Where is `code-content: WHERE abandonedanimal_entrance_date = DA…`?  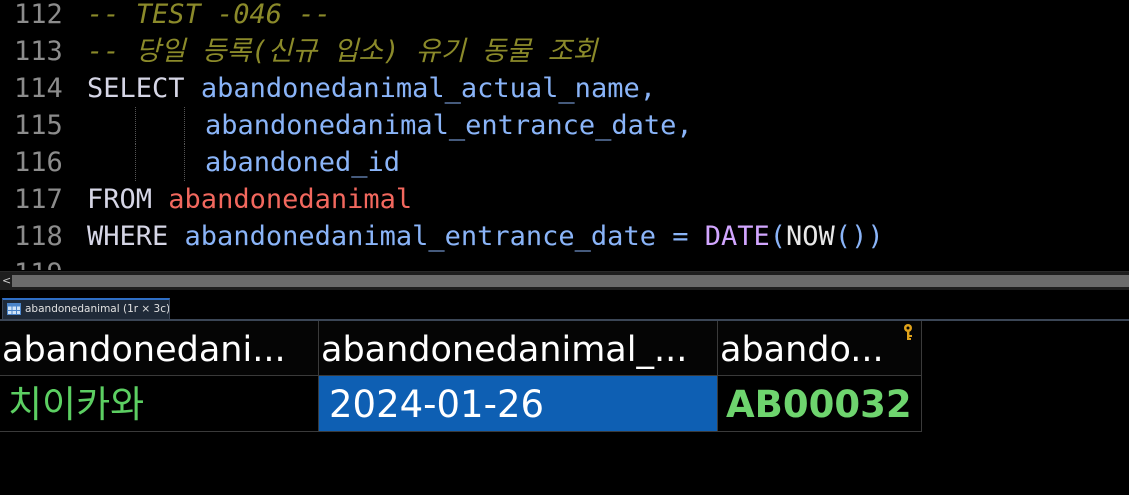
code-content: WHERE abandonedanimal_entrance_date = DA… is located at coordinates (485, 236).